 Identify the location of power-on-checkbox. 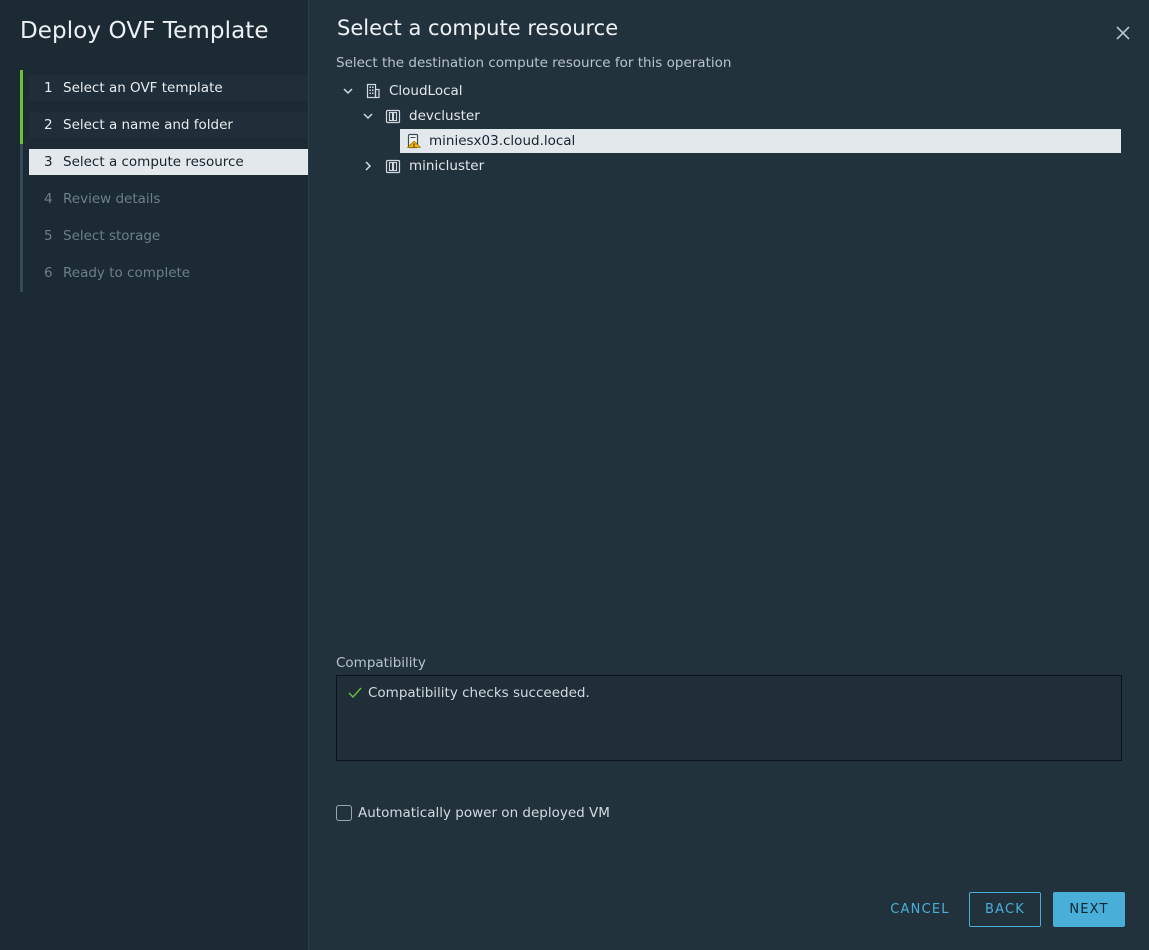
(344, 813).